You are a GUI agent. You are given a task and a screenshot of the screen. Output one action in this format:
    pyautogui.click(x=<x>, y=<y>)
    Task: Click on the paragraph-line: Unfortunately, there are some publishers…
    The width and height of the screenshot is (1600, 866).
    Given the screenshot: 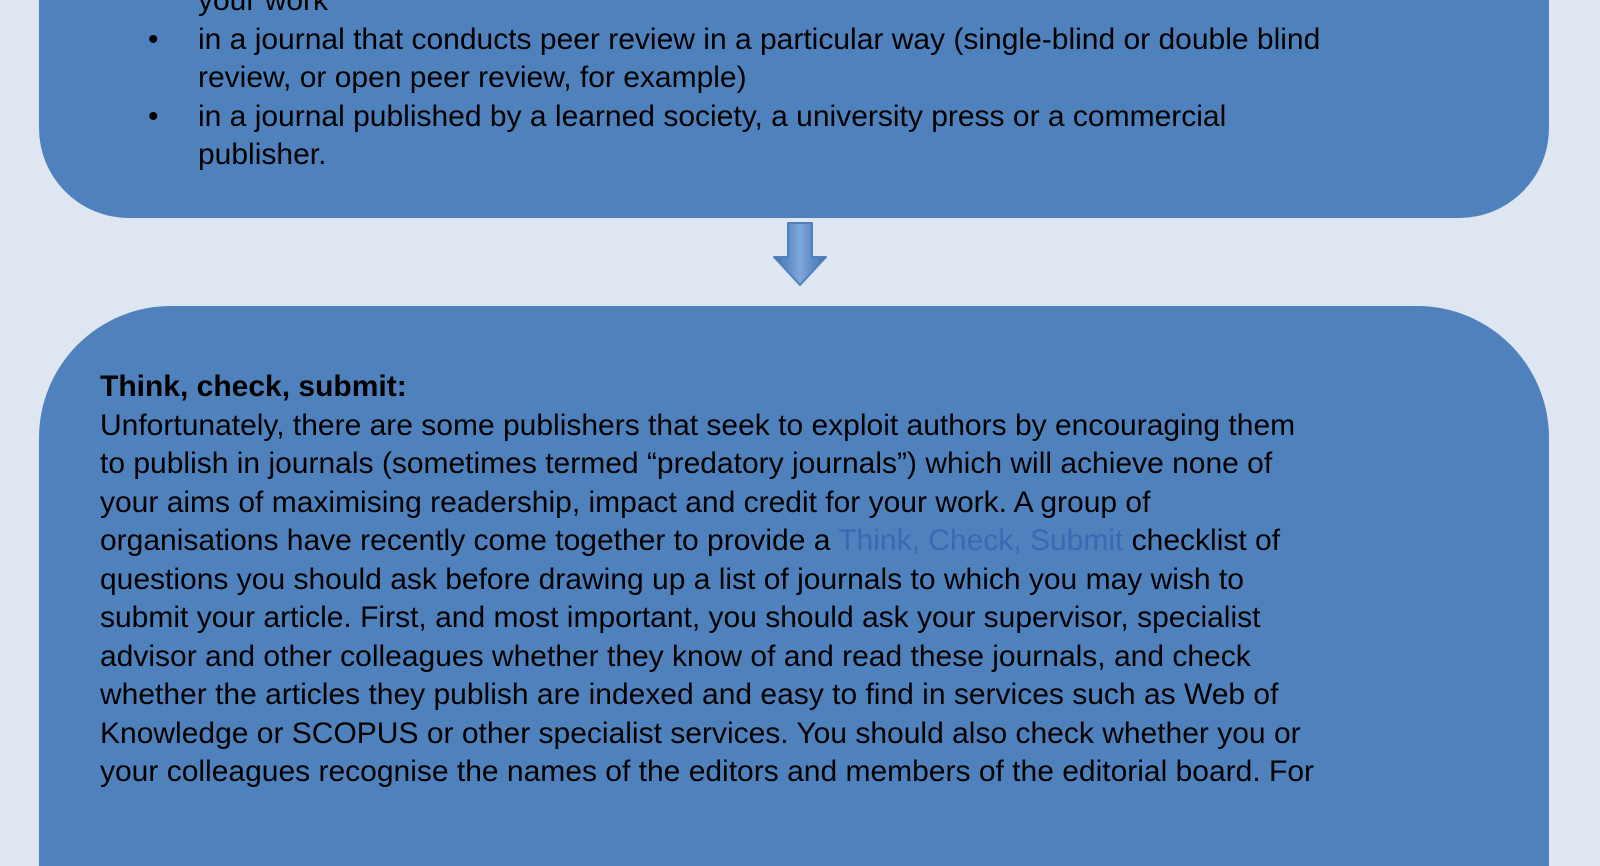 What is the action you would take?
    pyautogui.click(x=698, y=425)
    